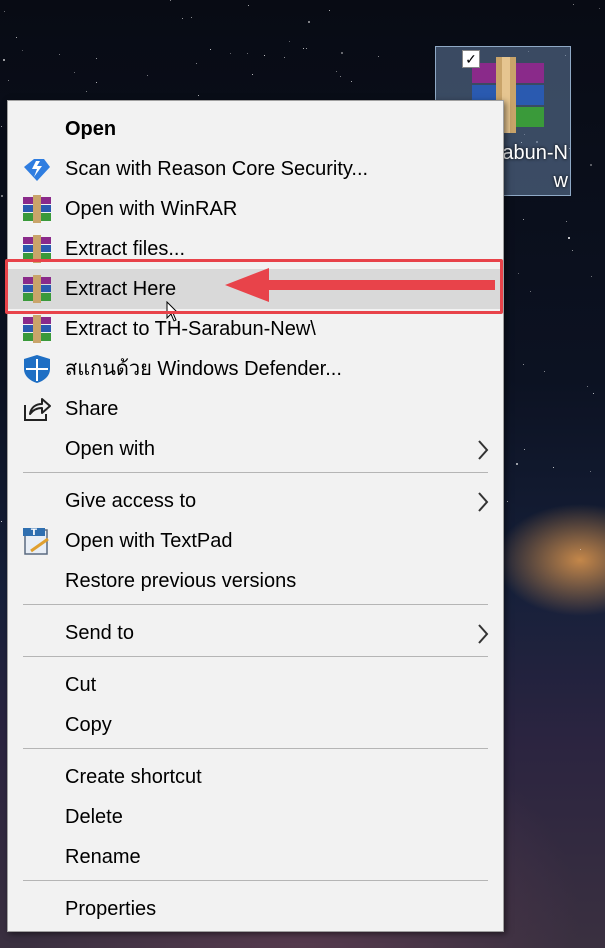  I want to click on menu-item-label: Open, so click(91, 129).